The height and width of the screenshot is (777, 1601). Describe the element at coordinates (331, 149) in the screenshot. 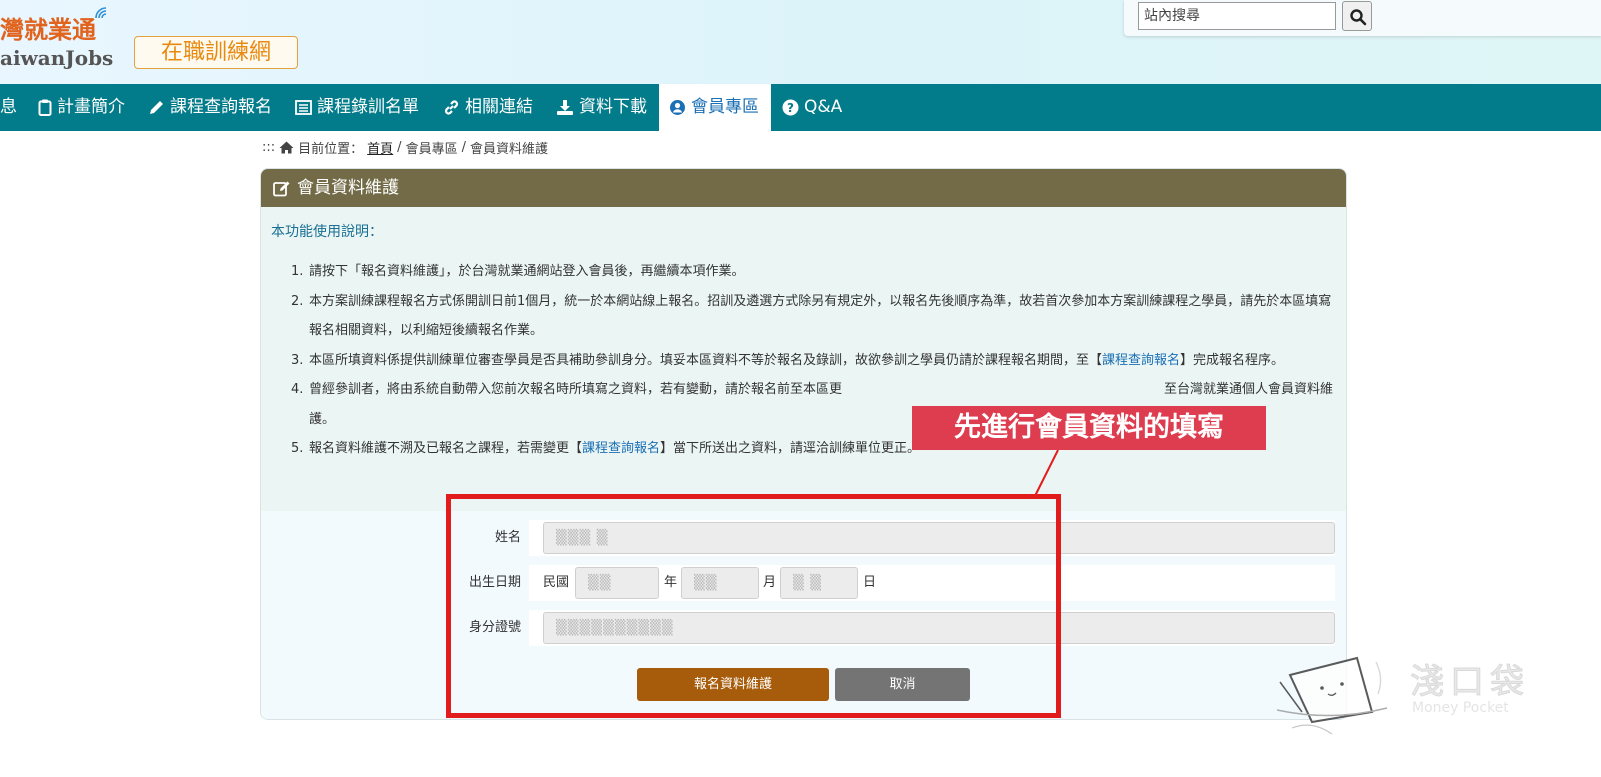

I see `breadcrumb-label: 目前位置：` at that location.